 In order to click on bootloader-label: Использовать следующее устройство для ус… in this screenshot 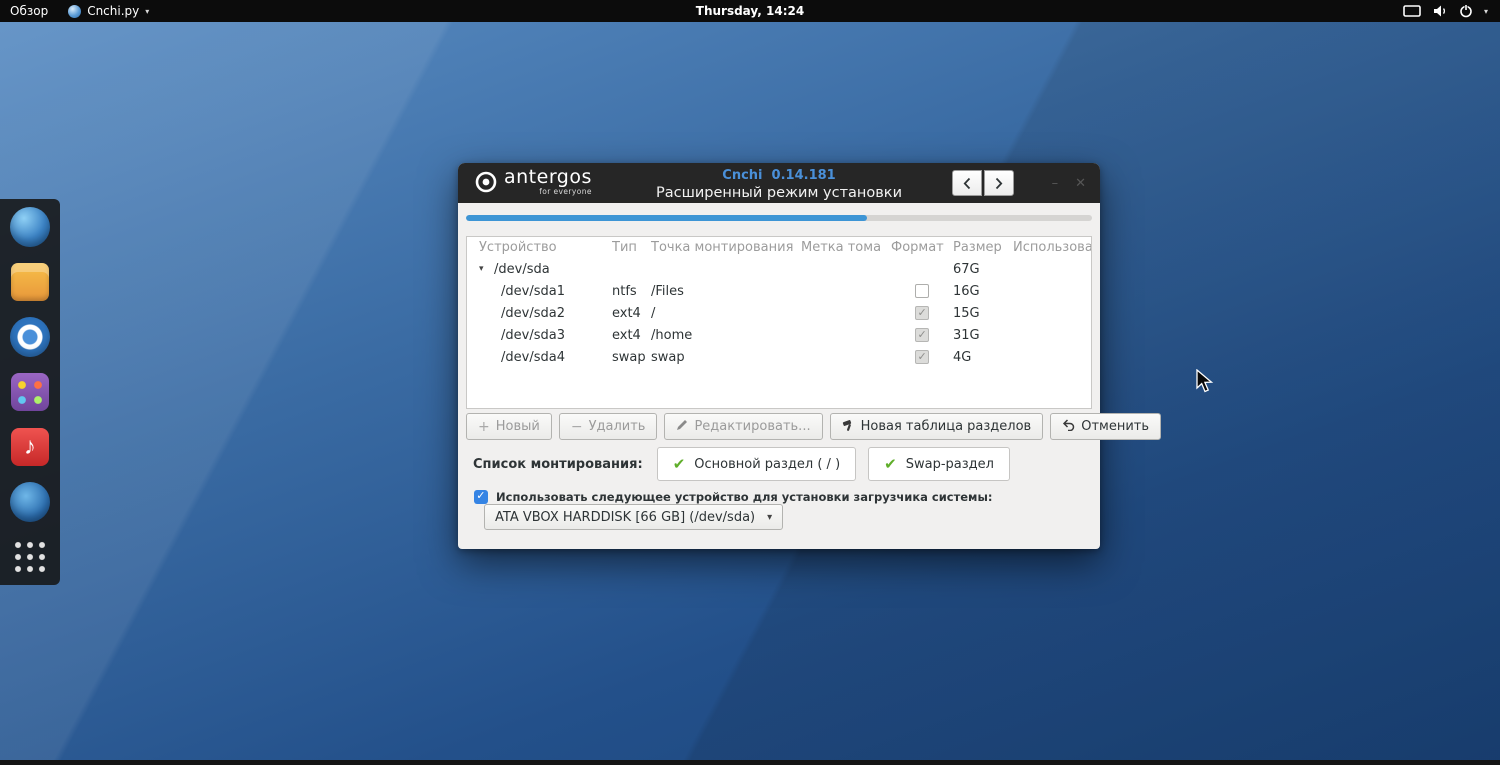, I will do `click(744, 497)`.